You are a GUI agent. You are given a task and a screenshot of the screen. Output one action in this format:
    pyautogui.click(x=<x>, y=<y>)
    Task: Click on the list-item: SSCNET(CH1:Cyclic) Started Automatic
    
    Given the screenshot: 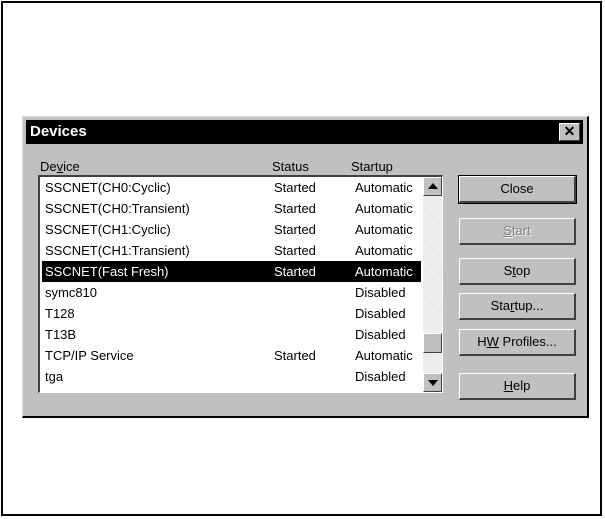 What is the action you would take?
    pyautogui.click(x=231, y=229)
    